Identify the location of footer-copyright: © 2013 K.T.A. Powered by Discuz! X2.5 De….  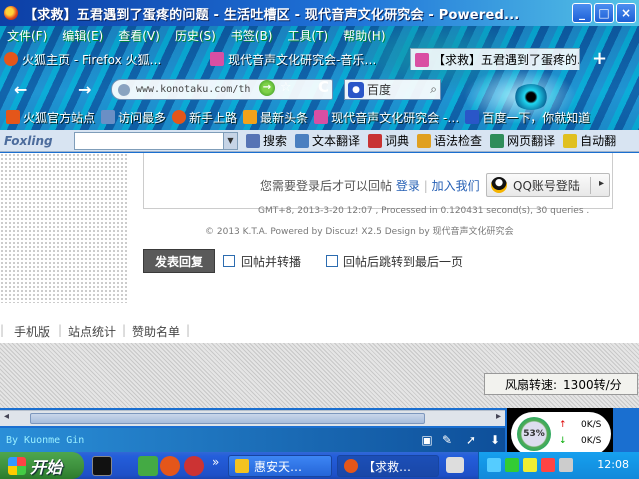
(359, 232).